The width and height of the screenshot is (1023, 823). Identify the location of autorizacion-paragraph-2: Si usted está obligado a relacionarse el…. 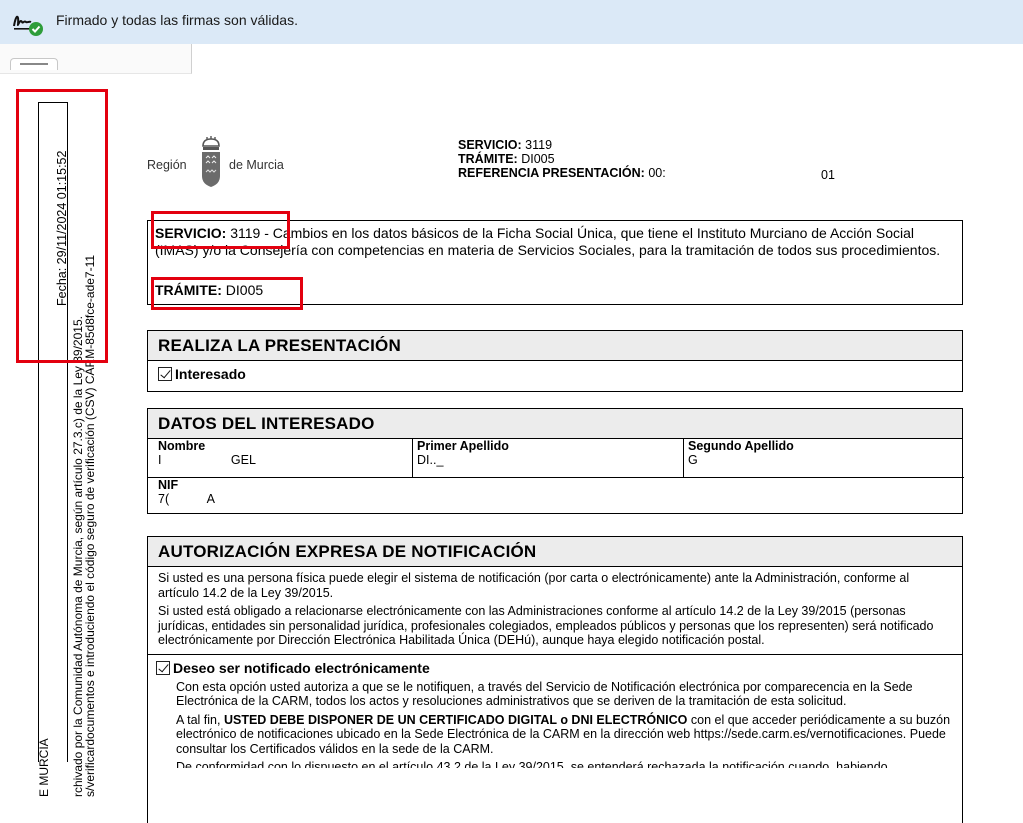
(546, 625).